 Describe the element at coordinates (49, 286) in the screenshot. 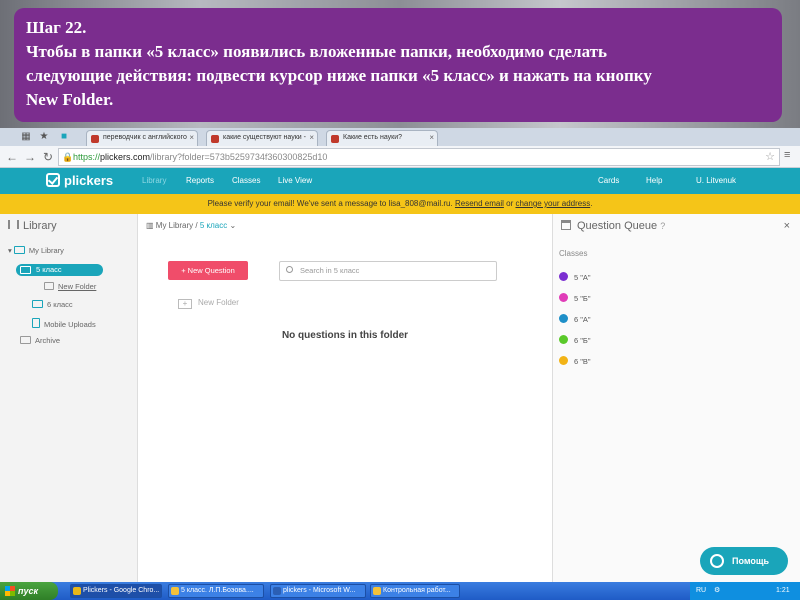

I see `add-folder-icon` at that location.